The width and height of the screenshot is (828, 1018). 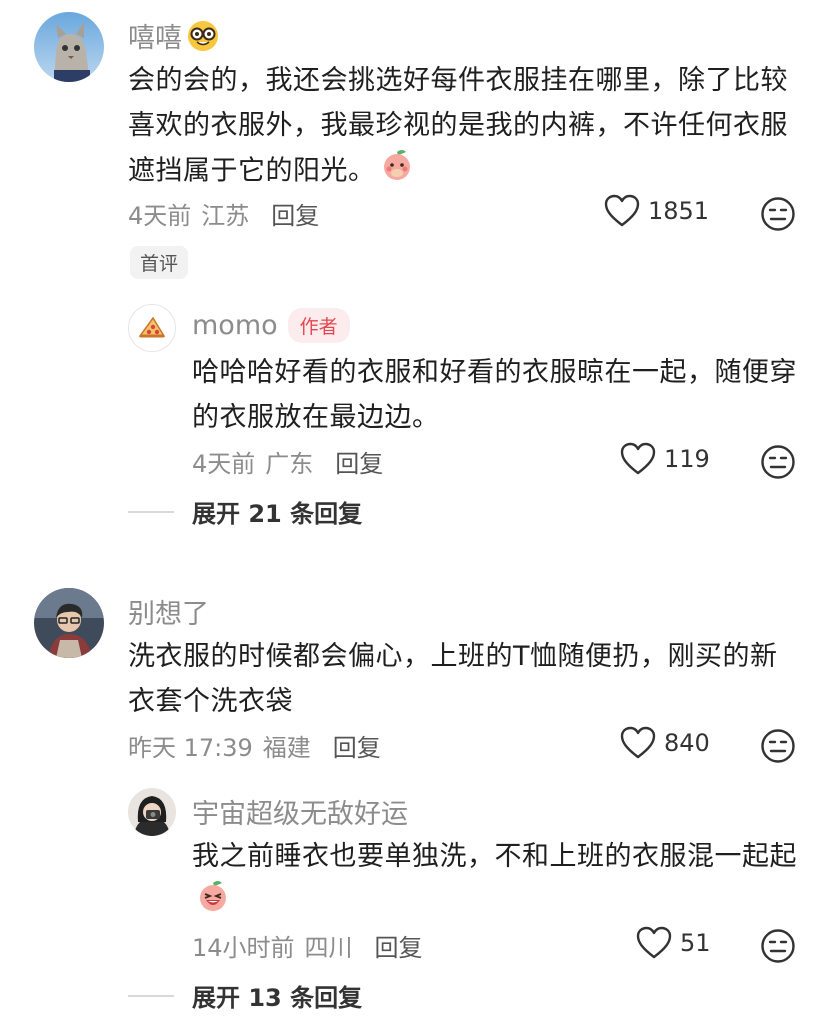 I want to click on avatar-xixi, so click(x=69, y=47).